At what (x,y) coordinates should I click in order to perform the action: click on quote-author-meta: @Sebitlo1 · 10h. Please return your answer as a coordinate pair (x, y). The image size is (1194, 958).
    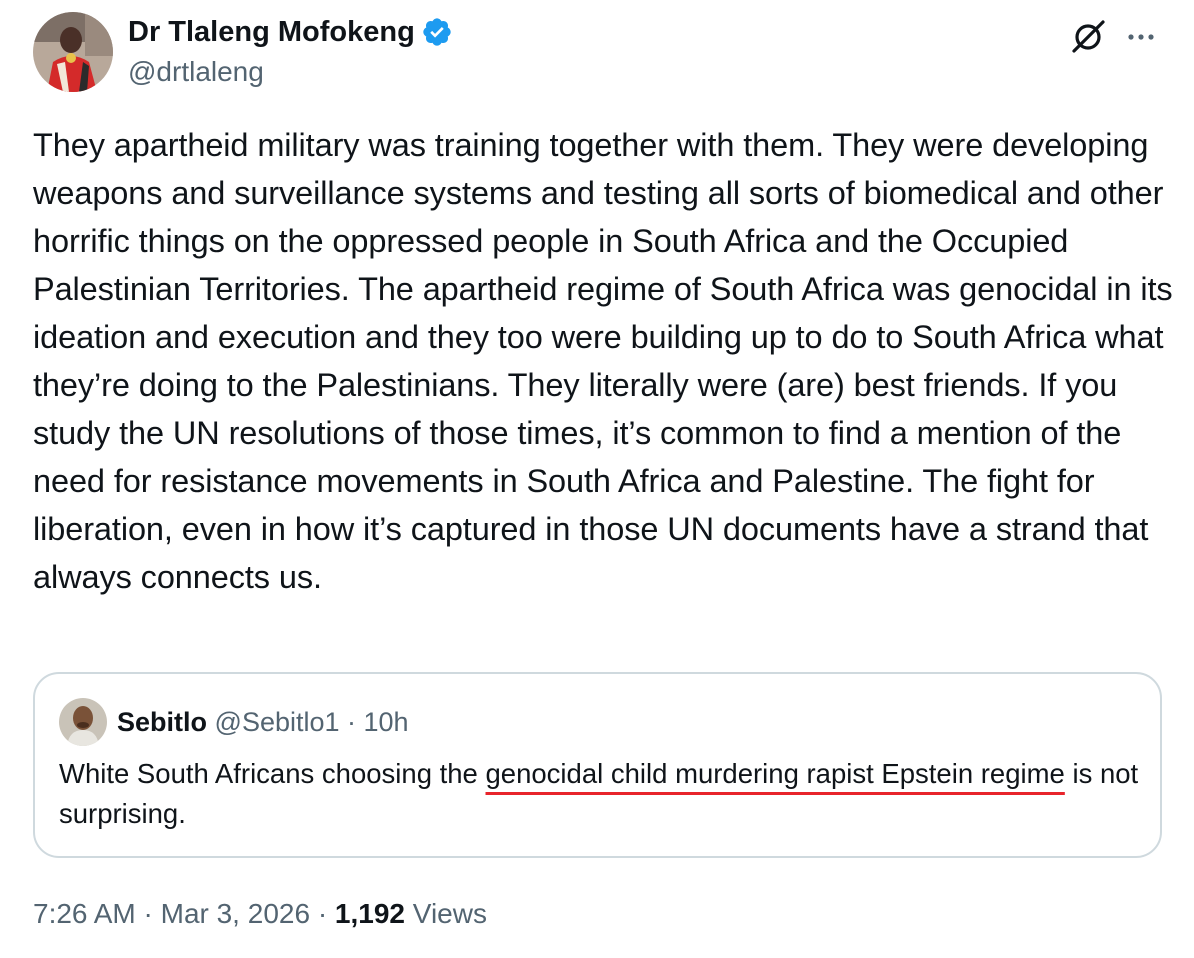
    Looking at the image, I should click on (311, 722).